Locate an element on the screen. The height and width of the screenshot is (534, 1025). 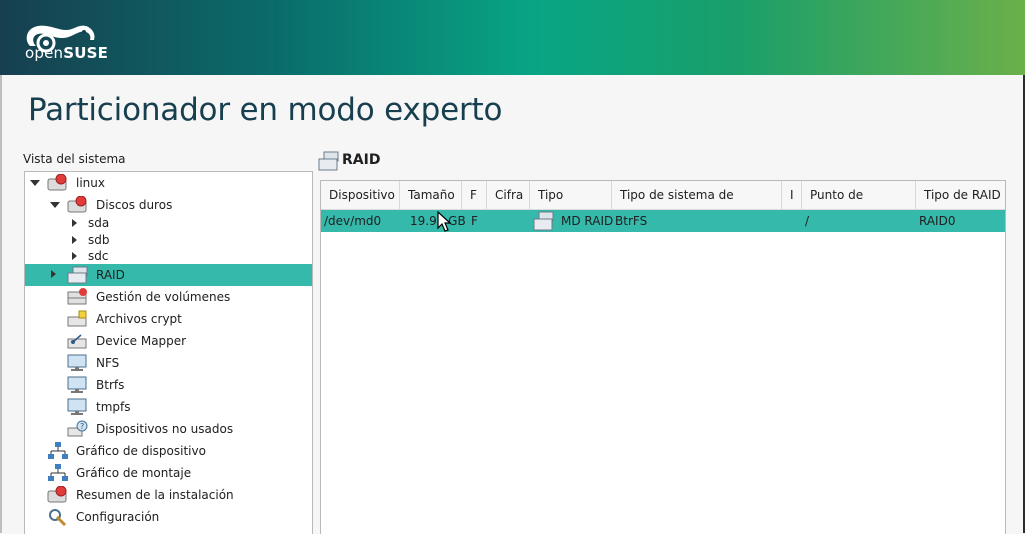
tree-item-hard-disks: Discos duros is located at coordinates (168, 205).